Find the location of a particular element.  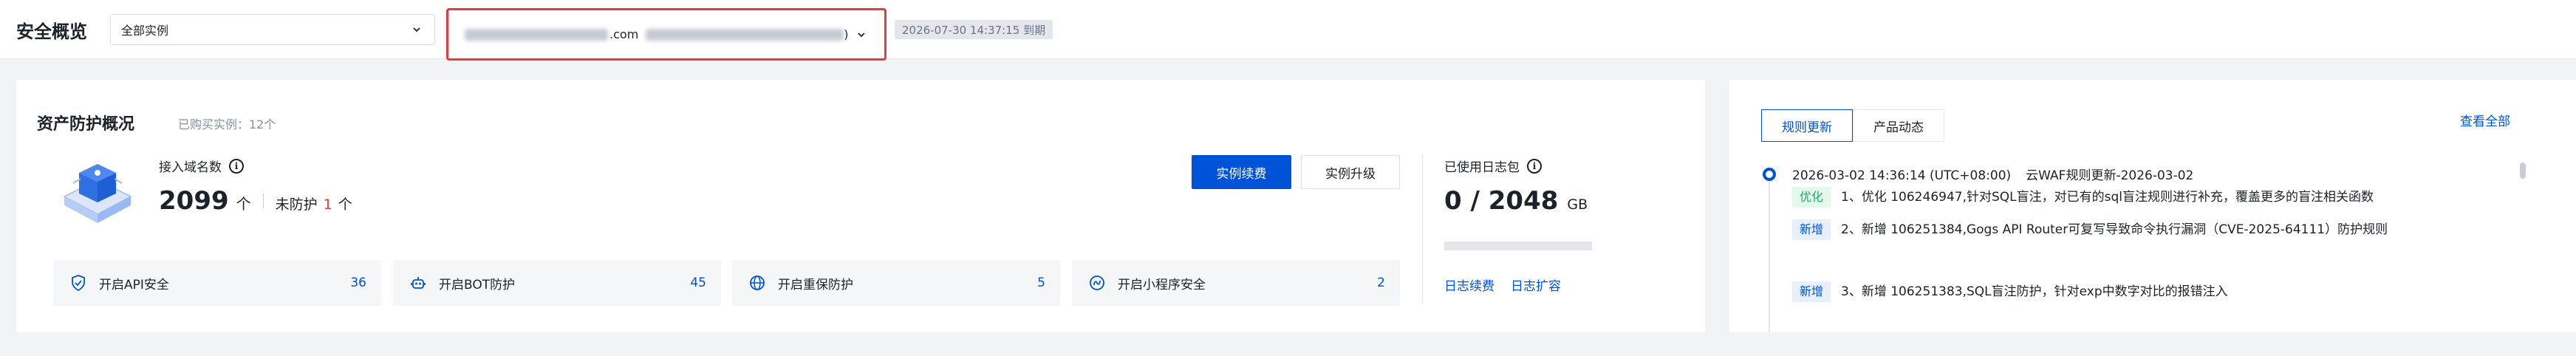

domains-label-group: 接入域名数 i is located at coordinates (201, 166).